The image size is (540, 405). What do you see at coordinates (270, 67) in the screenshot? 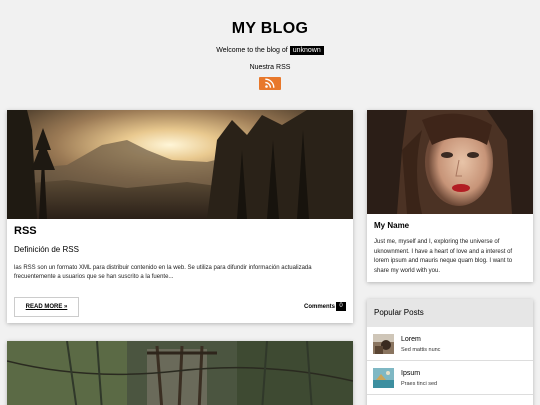
I see `rss-label: Nuestra RSS` at bounding box center [270, 67].